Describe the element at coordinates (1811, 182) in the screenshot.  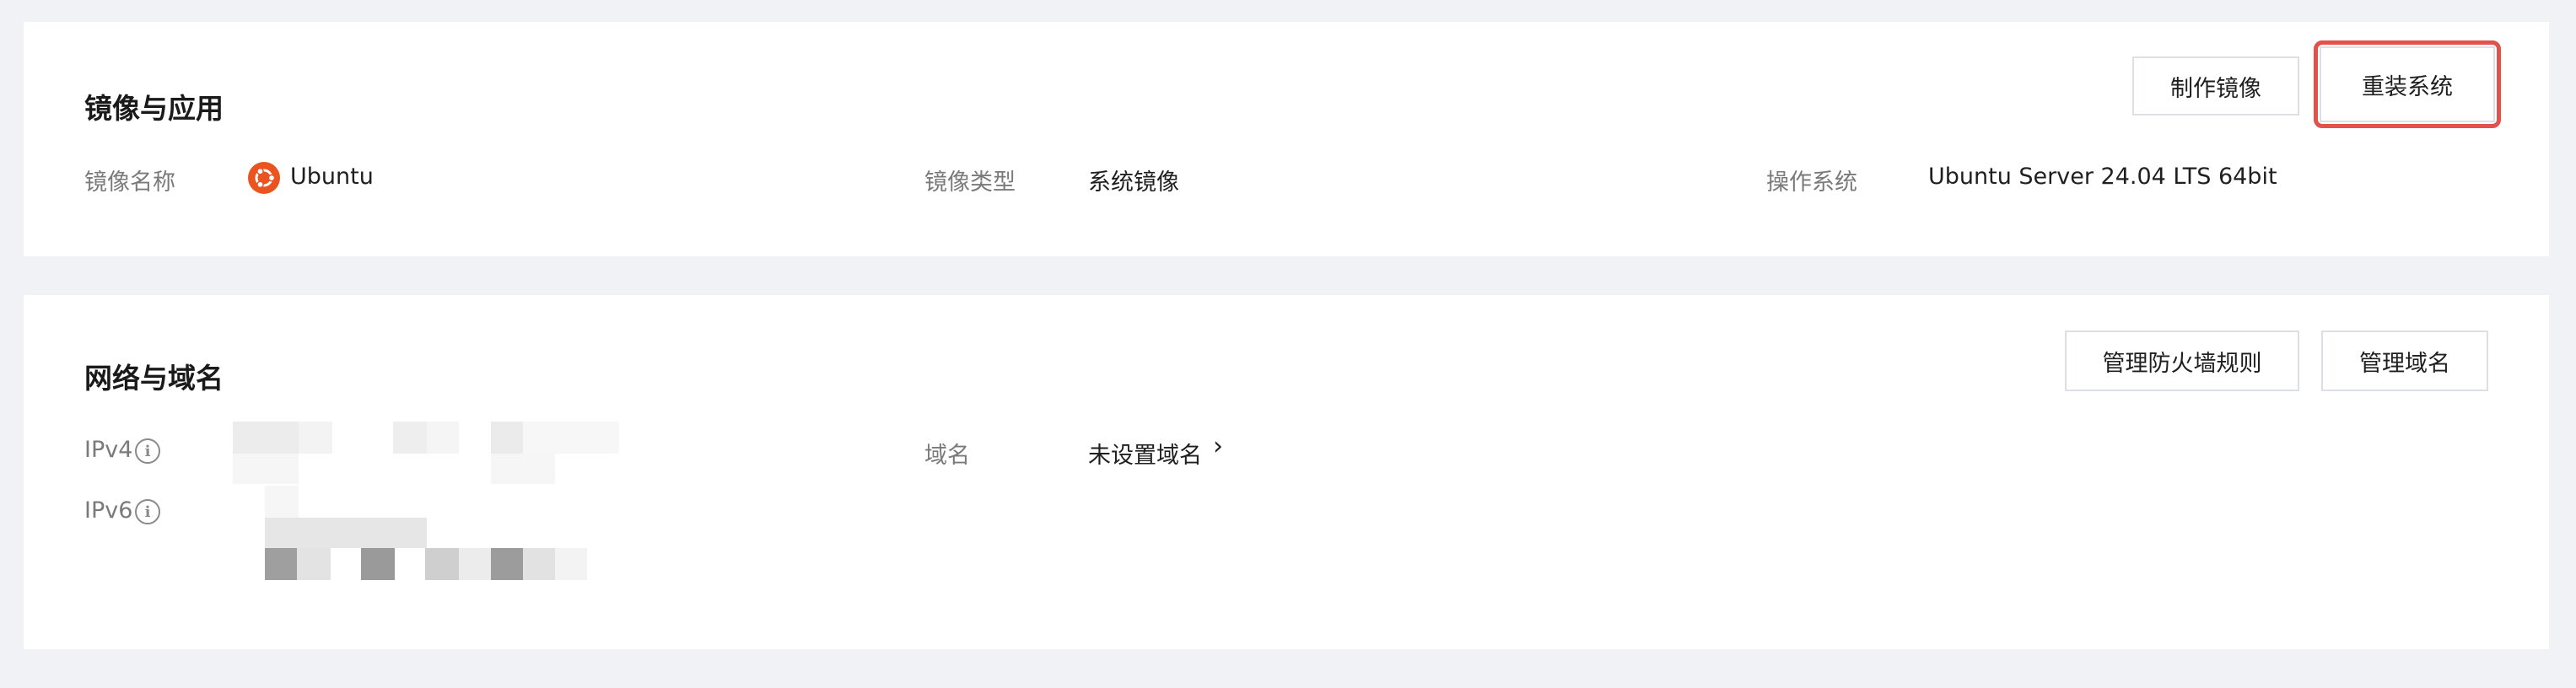
I see `os-label: 操作系统` at that location.